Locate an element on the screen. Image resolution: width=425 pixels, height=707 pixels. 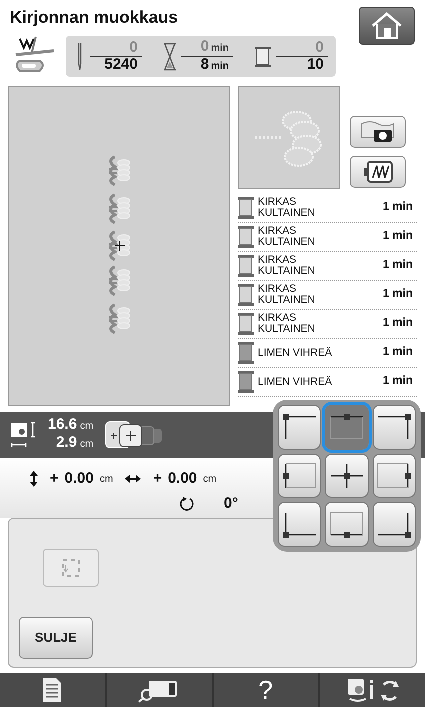
fabric-camera-icon is located at coordinates (378, 132).